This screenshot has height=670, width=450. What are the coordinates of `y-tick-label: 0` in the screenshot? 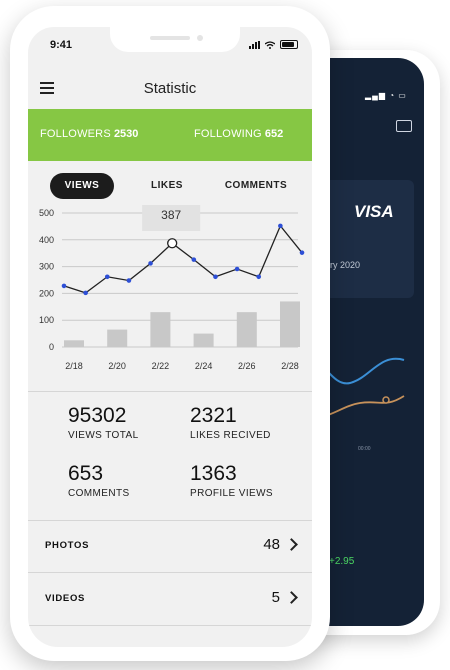 It's located at (51, 347).